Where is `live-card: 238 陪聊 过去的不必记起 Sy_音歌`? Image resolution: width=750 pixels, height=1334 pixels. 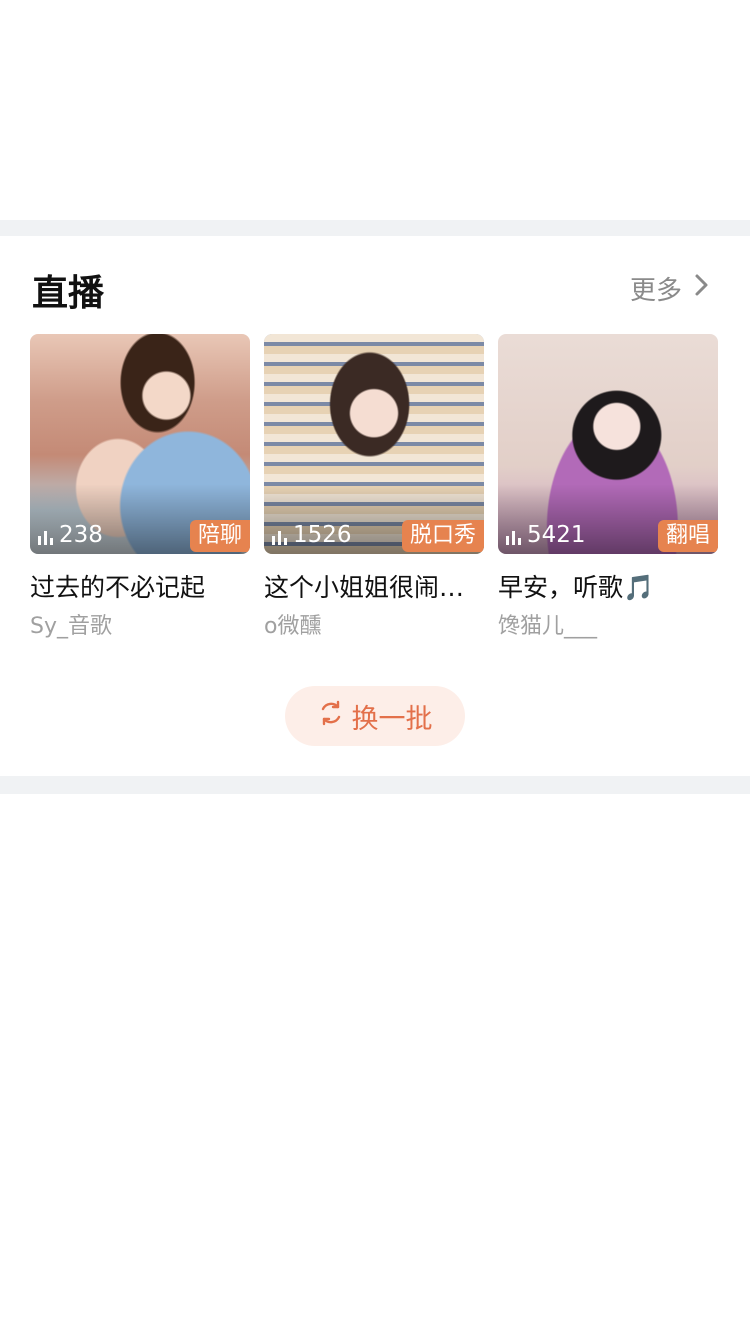
live-card: 238 陪聊 过去的不必记起 Sy_音歌 is located at coordinates (140, 488).